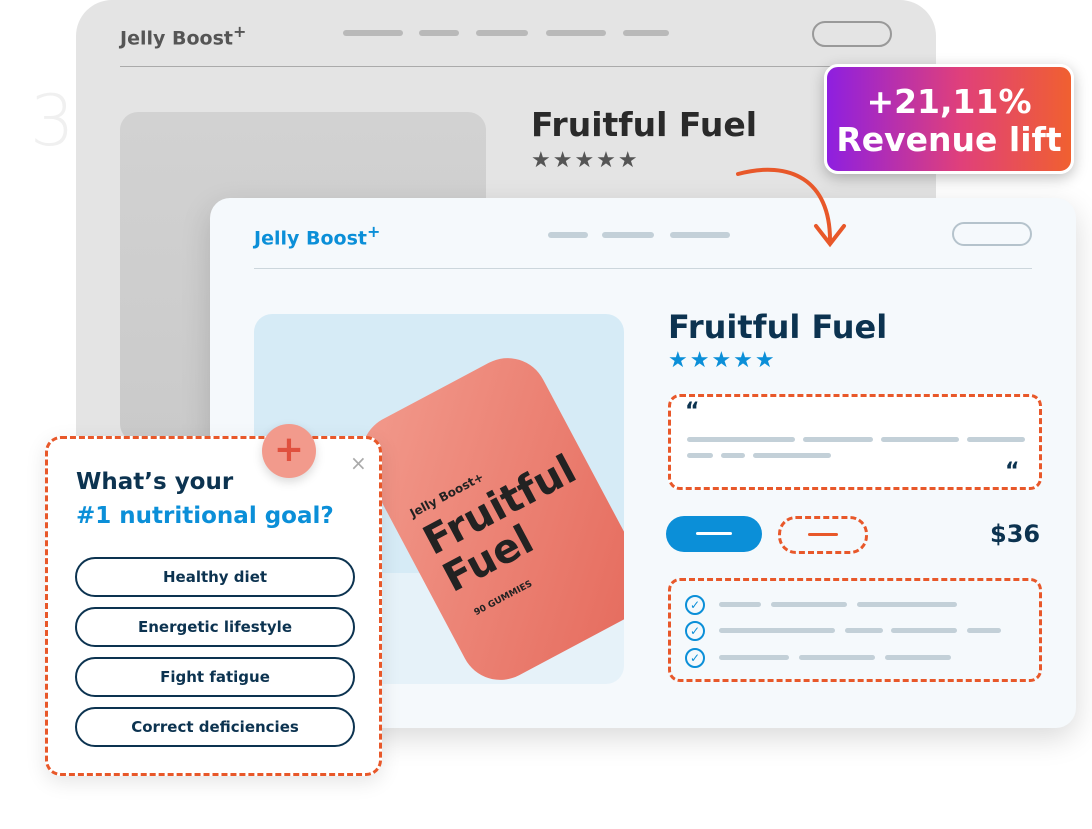 The height and width of the screenshot is (829, 1092). I want to click on option-healthy-diet: Healthy diet, so click(215, 577).